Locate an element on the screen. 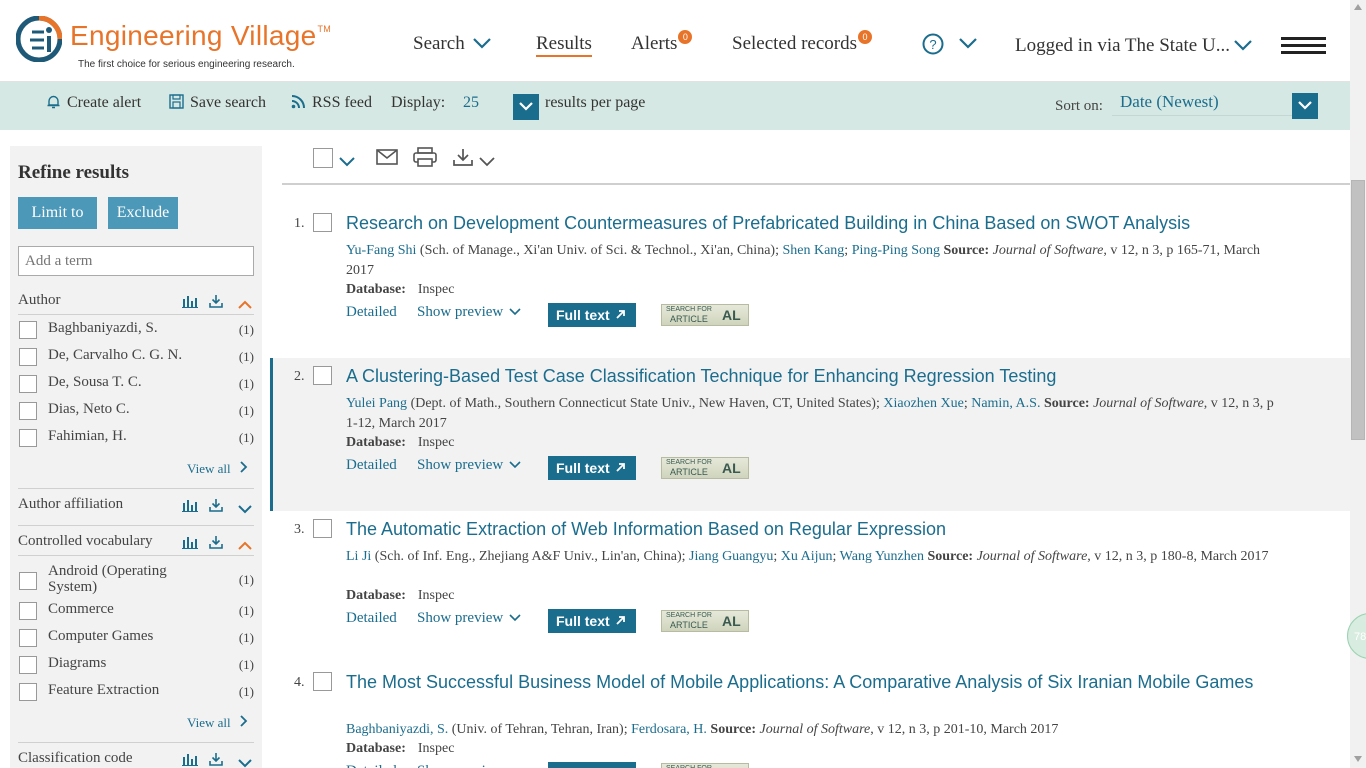 The height and width of the screenshot is (768, 1366). nav-results: Results is located at coordinates (564, 45).